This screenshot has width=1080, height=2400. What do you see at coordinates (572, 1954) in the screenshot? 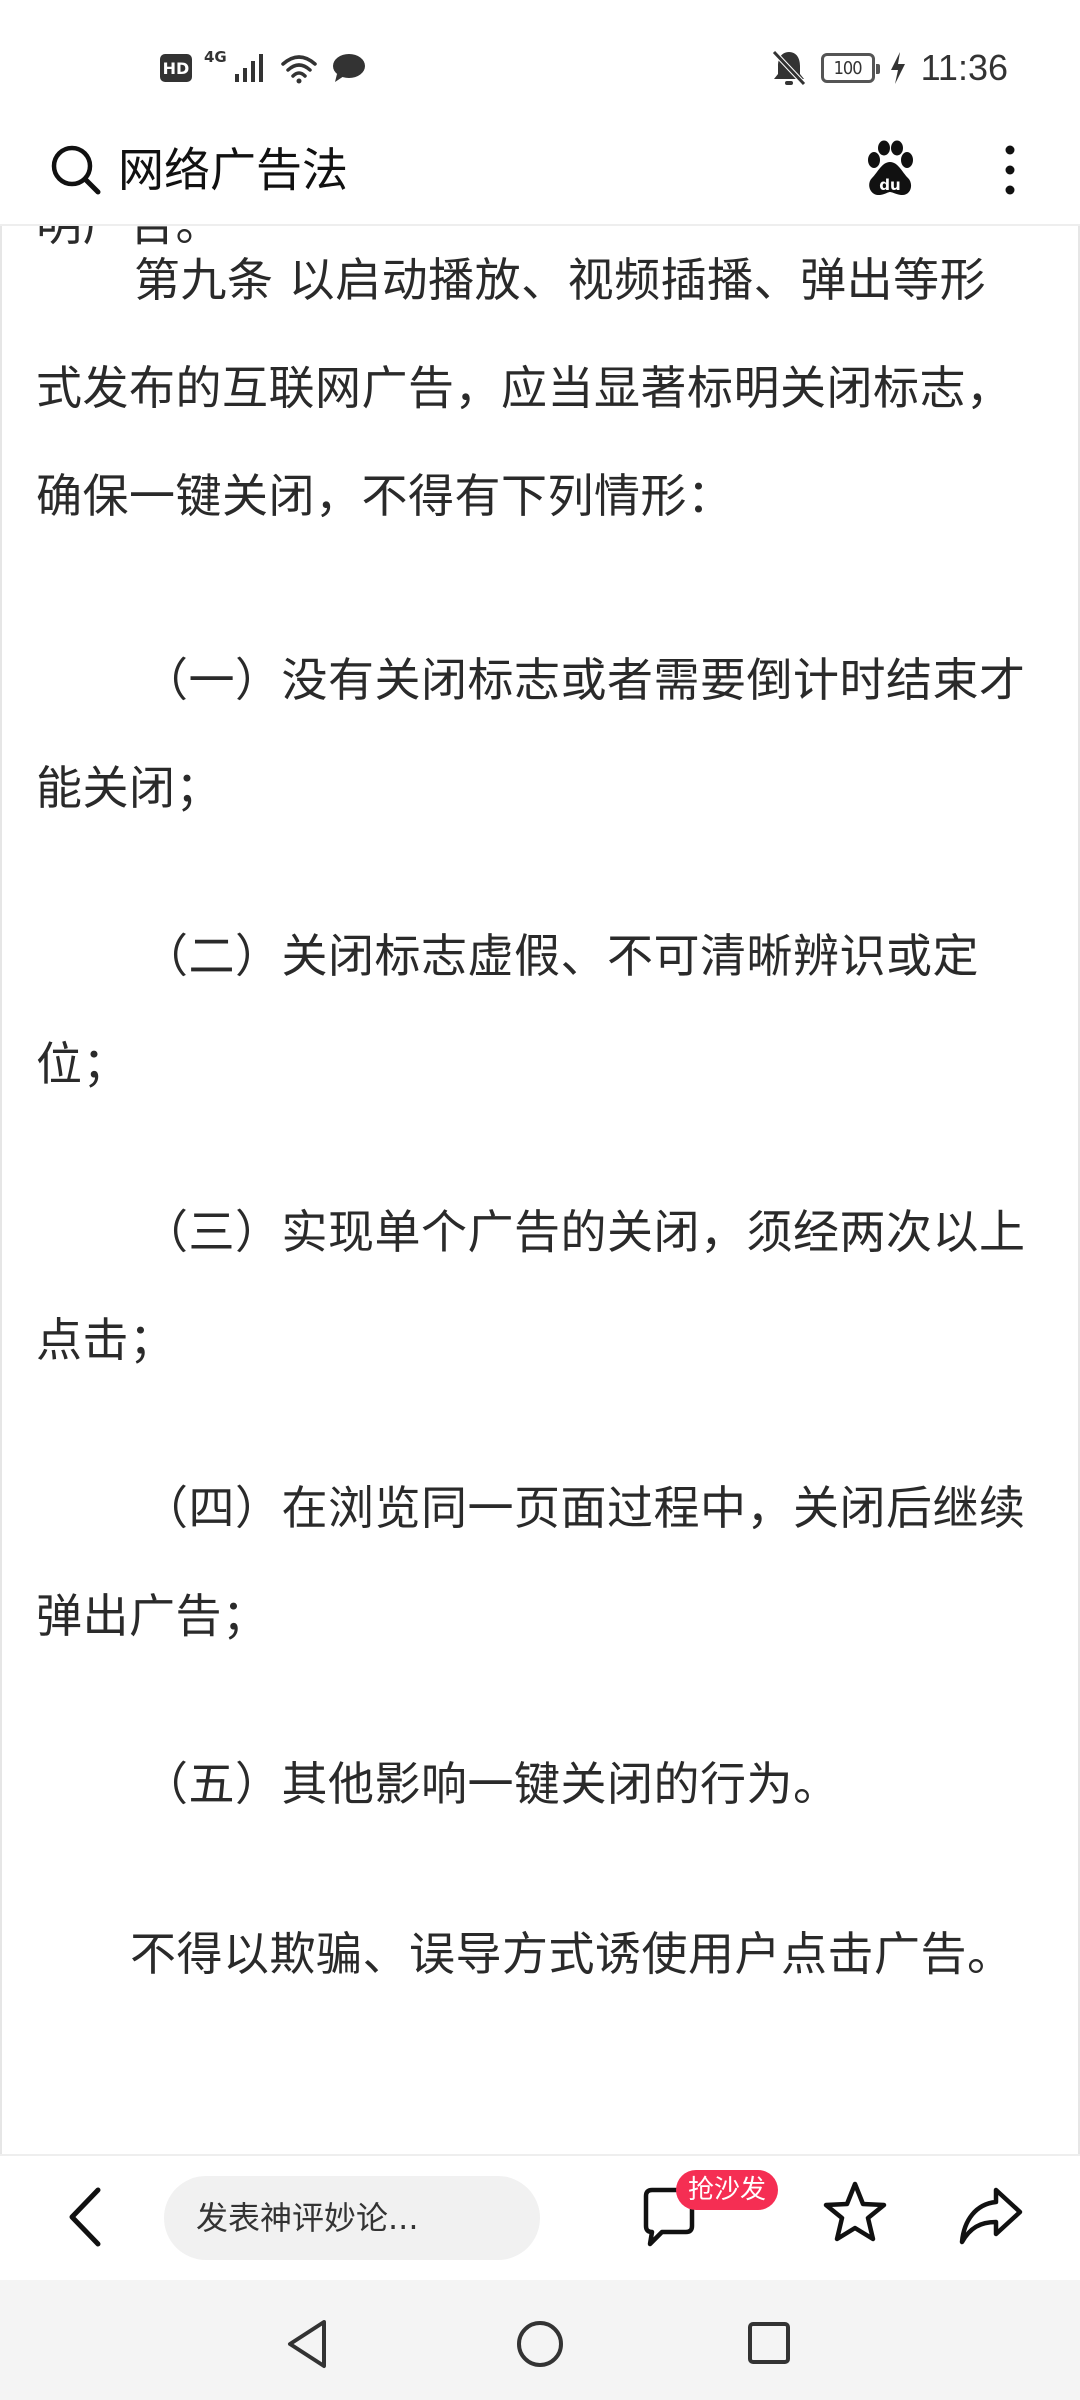
I see `article-line: 不得以欺骗、误导方式诱使用户点击广告。` at bounding box center [572, 1954].